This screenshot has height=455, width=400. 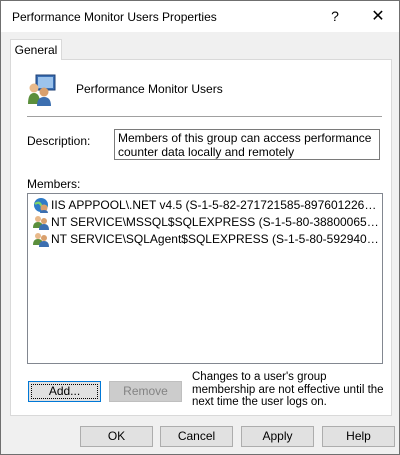 I want to click on focus-rectangle, so click(x=64, y=391).